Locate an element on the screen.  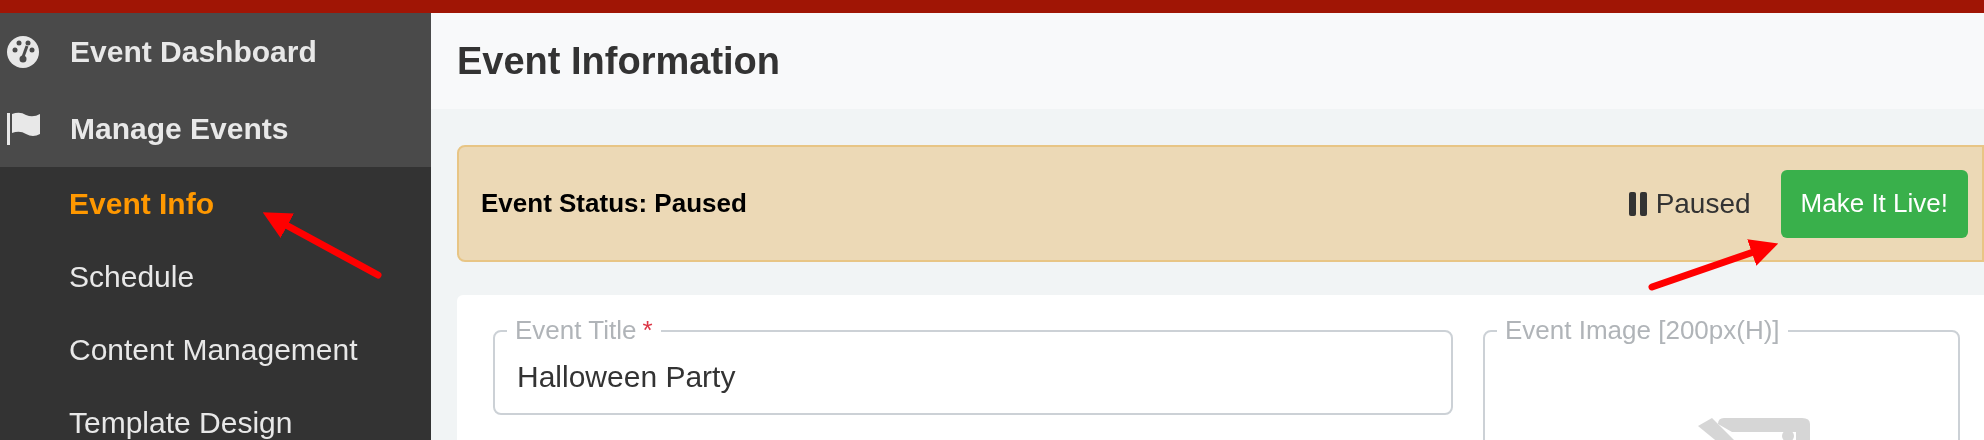
sidebar-item: Template Design is located at coordinates (181, 420).